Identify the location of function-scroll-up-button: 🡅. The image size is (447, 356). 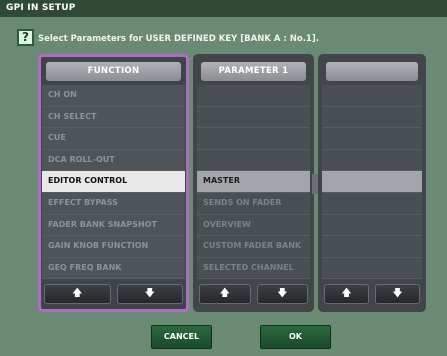
(77, 294).